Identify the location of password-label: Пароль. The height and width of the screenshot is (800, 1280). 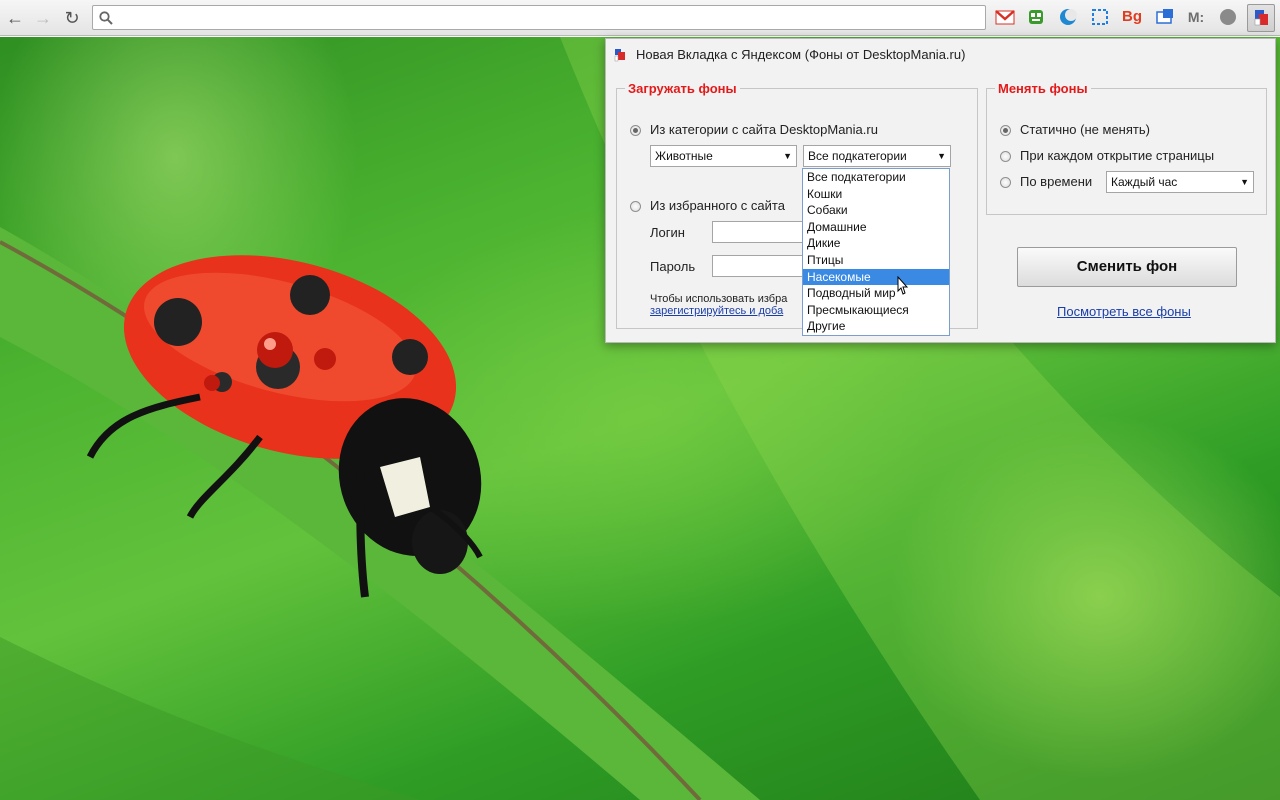
(673, 266).